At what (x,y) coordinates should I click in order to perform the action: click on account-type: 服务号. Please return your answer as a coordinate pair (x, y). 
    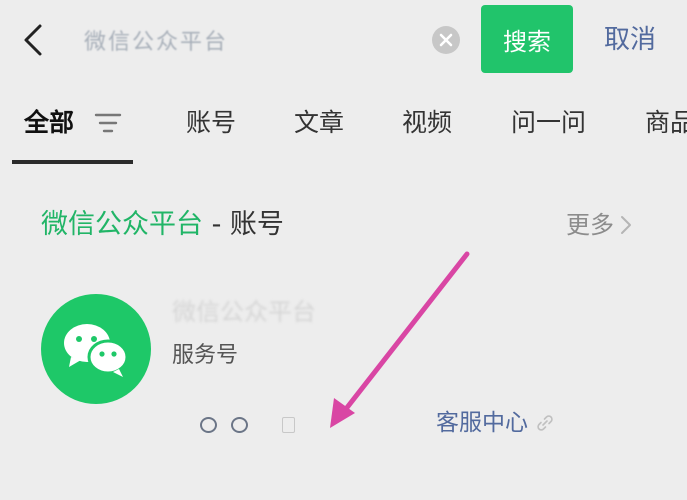
    Looking at the image, I should click on (205, 355).